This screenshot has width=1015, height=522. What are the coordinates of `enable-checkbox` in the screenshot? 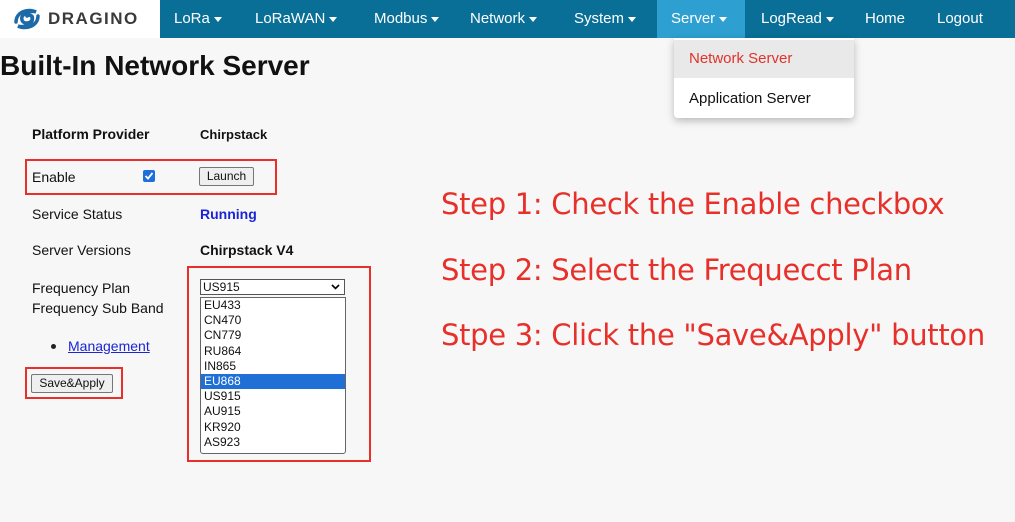 It's located at (149, 176).